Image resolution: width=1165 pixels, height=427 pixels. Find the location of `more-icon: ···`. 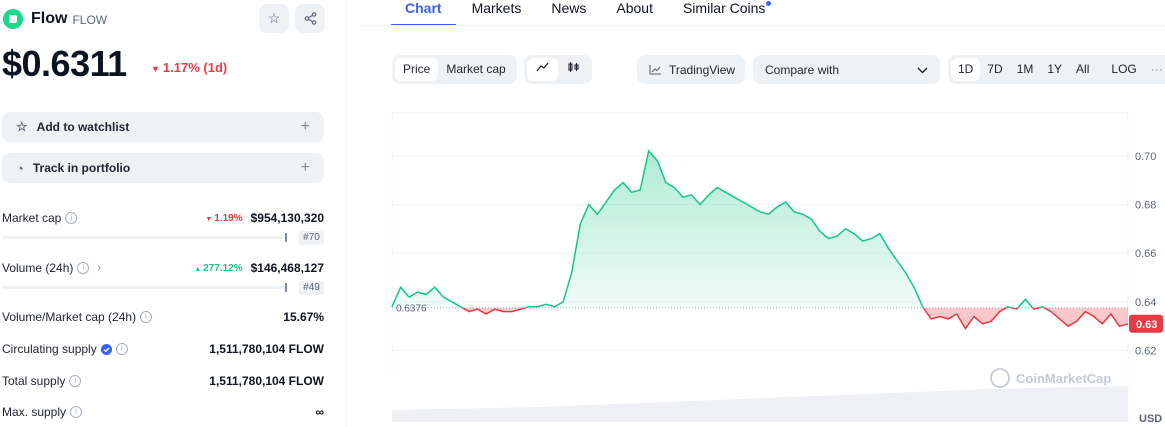

more-icon: ··· is located at coordinates (1154, 69).